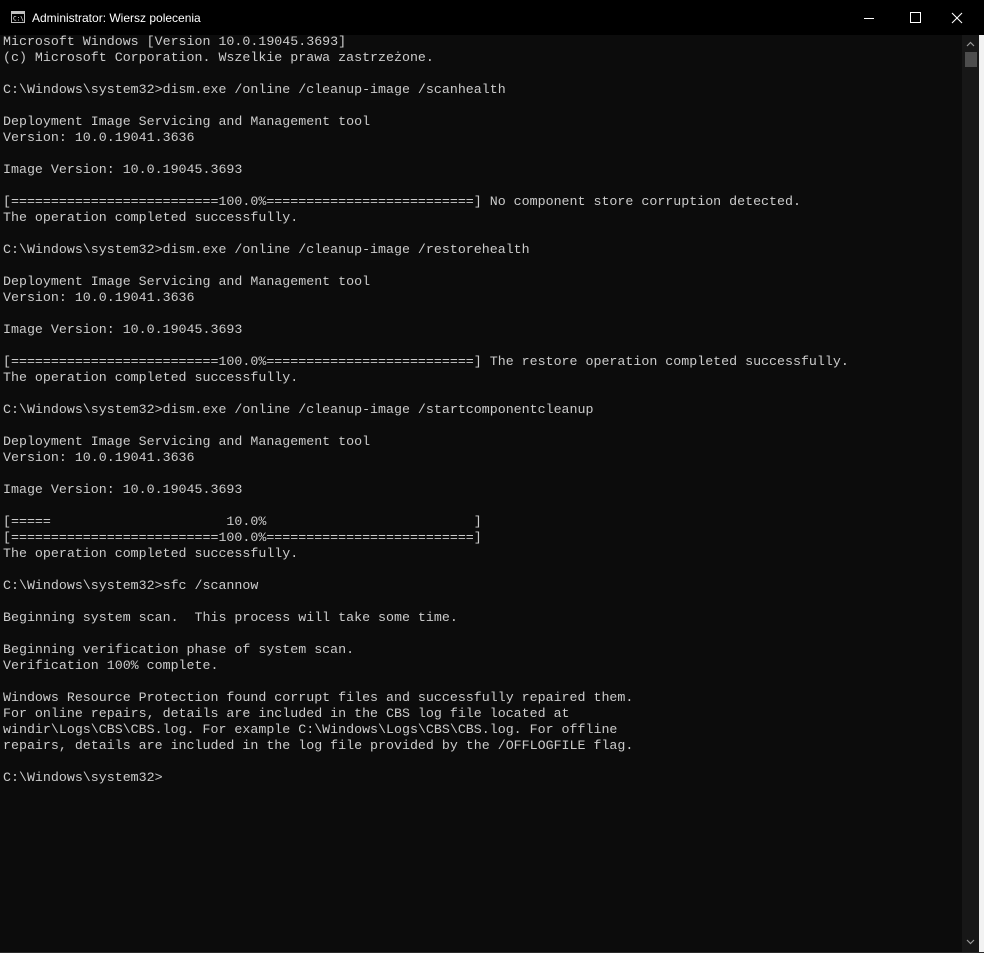  I want to click on minimize-icon, so click(869, 18).